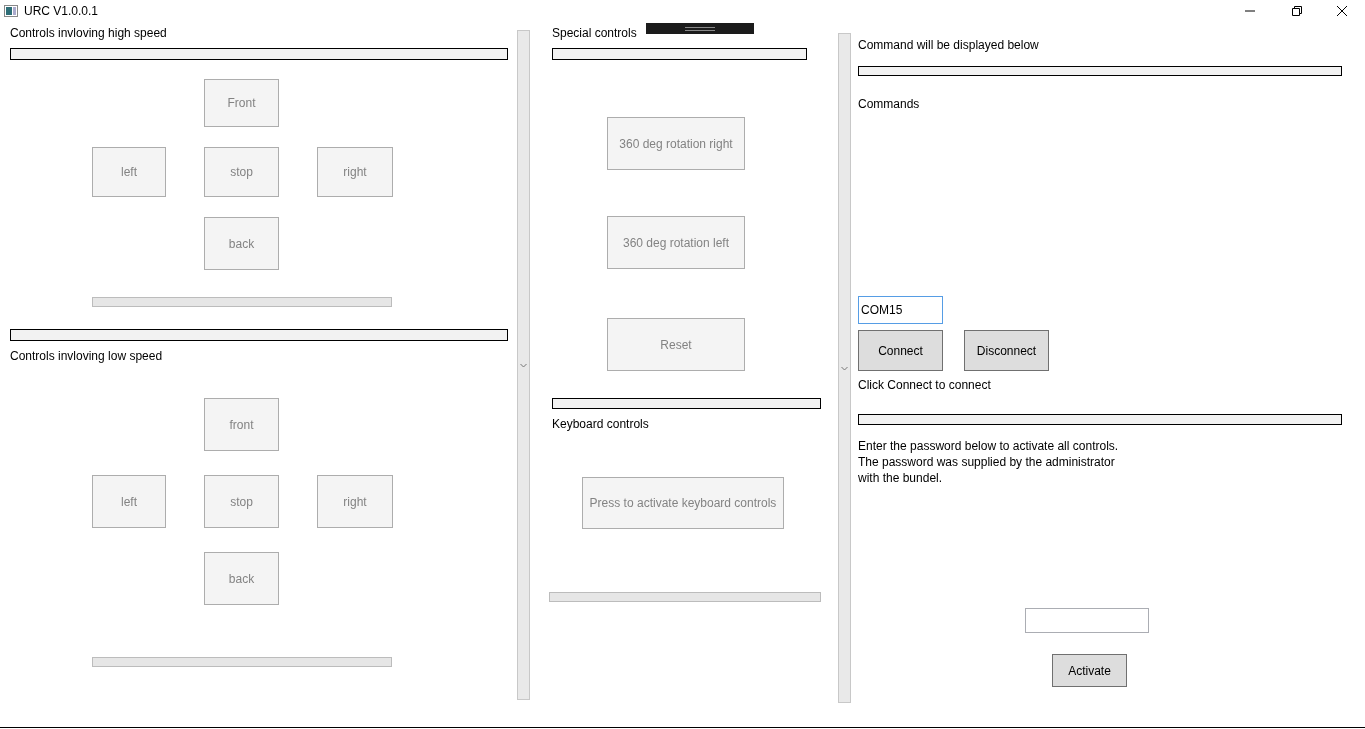 Image resolution: width=1365 pixels, height=729 pixels. What do you see at coordinates (1089, 670) in the screenshot?
I see `activate-button: Activate` at bounding box center [1089, 670].